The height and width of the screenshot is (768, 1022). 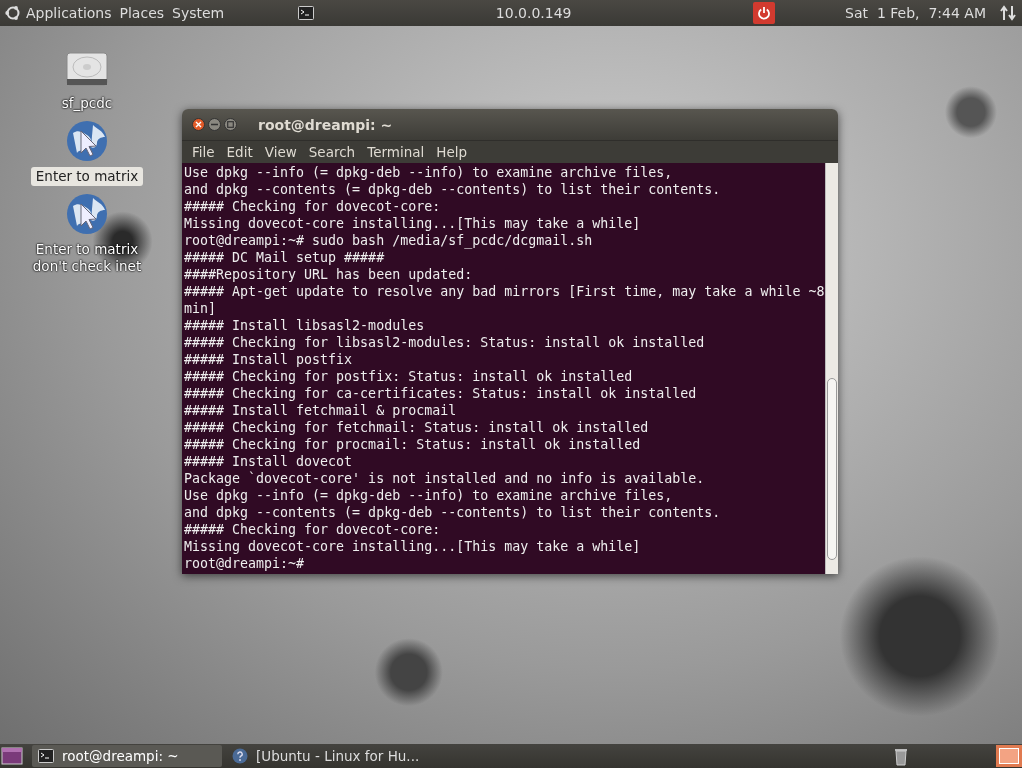 I want to click on terminal-line: root@dreampi:~# sudo bash /media/sf_pcdc/dcgmail.sh, so click(x=389, y=240).